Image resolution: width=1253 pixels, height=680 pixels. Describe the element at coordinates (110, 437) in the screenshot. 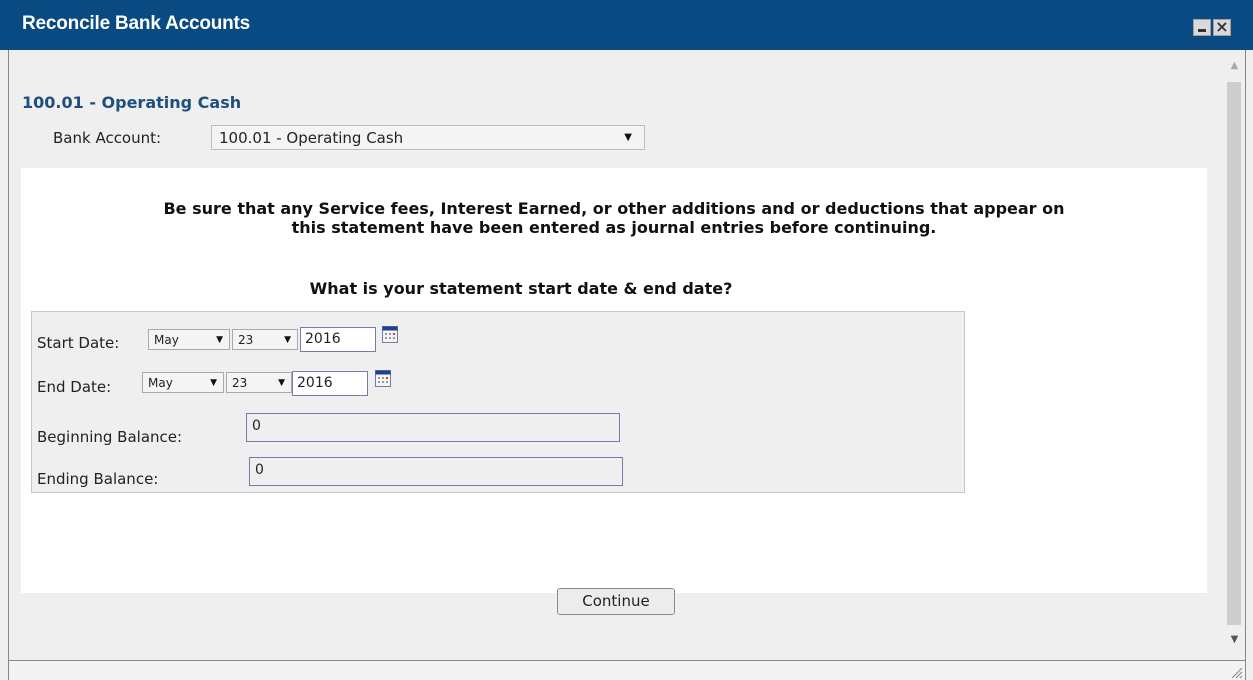

I see `beginning-balance-label: Beginning Balance:` at that location.